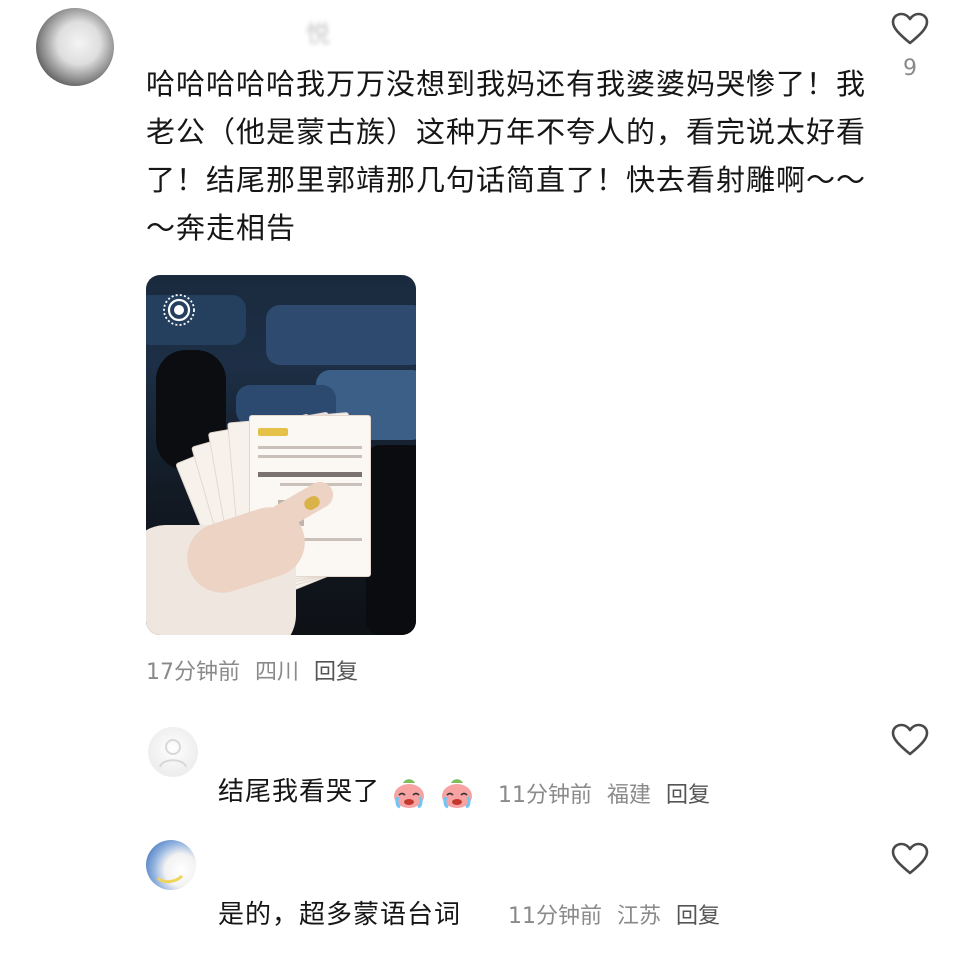 This screenshot has height=960, width=971. I want to click on like-button: 9, so click(910, 46).